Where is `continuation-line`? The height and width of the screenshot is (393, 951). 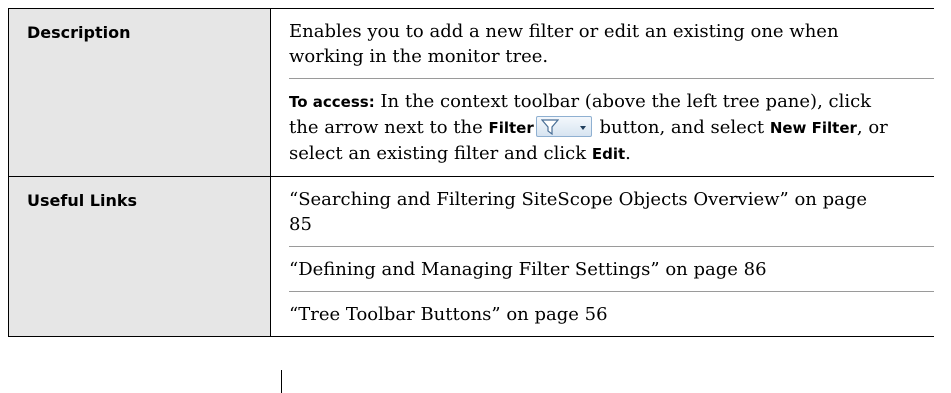 continuation-line is located at coordinates (281, 381).